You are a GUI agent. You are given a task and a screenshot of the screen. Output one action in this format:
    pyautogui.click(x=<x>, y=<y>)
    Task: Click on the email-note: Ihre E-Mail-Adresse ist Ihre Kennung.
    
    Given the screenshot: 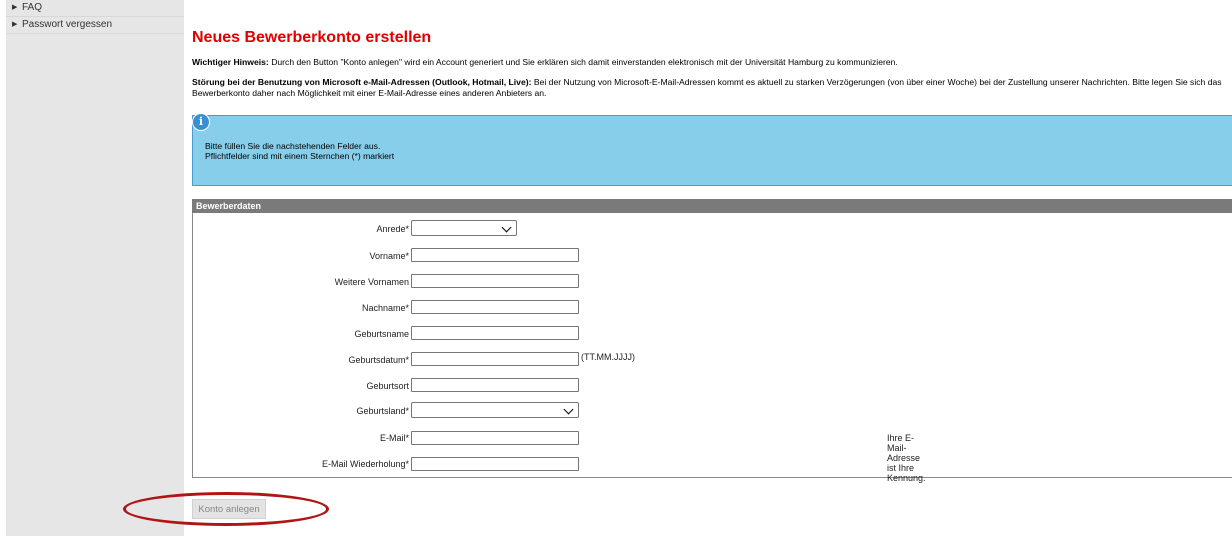 What is the action you would take?
    pyautogui.click(x=906, y=458)
    